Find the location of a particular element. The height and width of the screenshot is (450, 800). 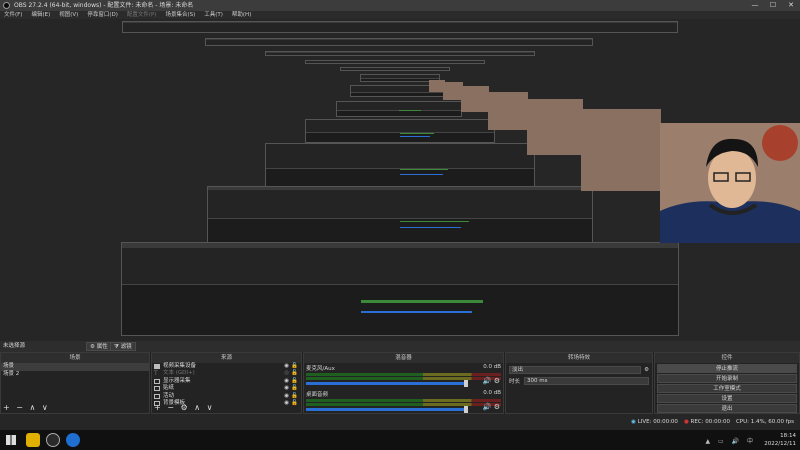

filters-button: ⧩ 滤镜 is located at coordinates (123, 346).